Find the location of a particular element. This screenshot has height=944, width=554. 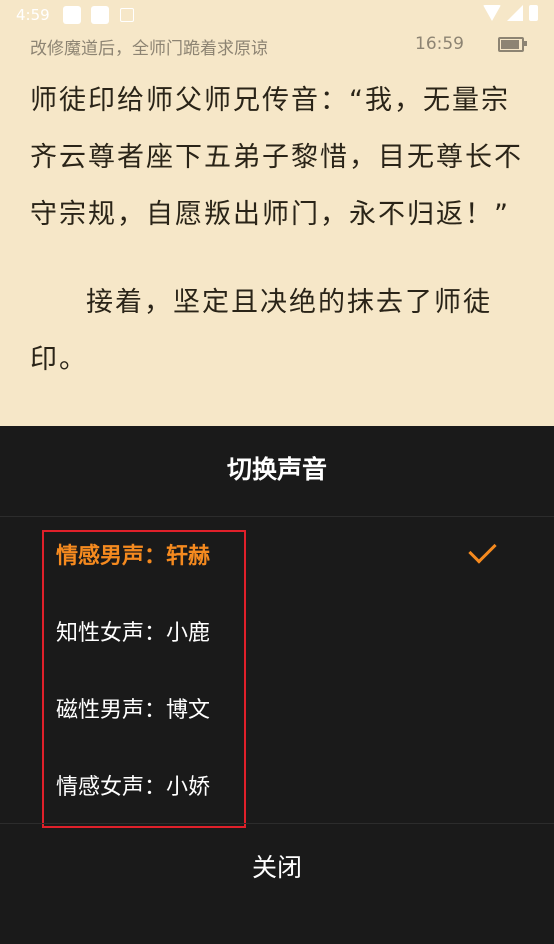

divider is located at coordinates (277, 516).